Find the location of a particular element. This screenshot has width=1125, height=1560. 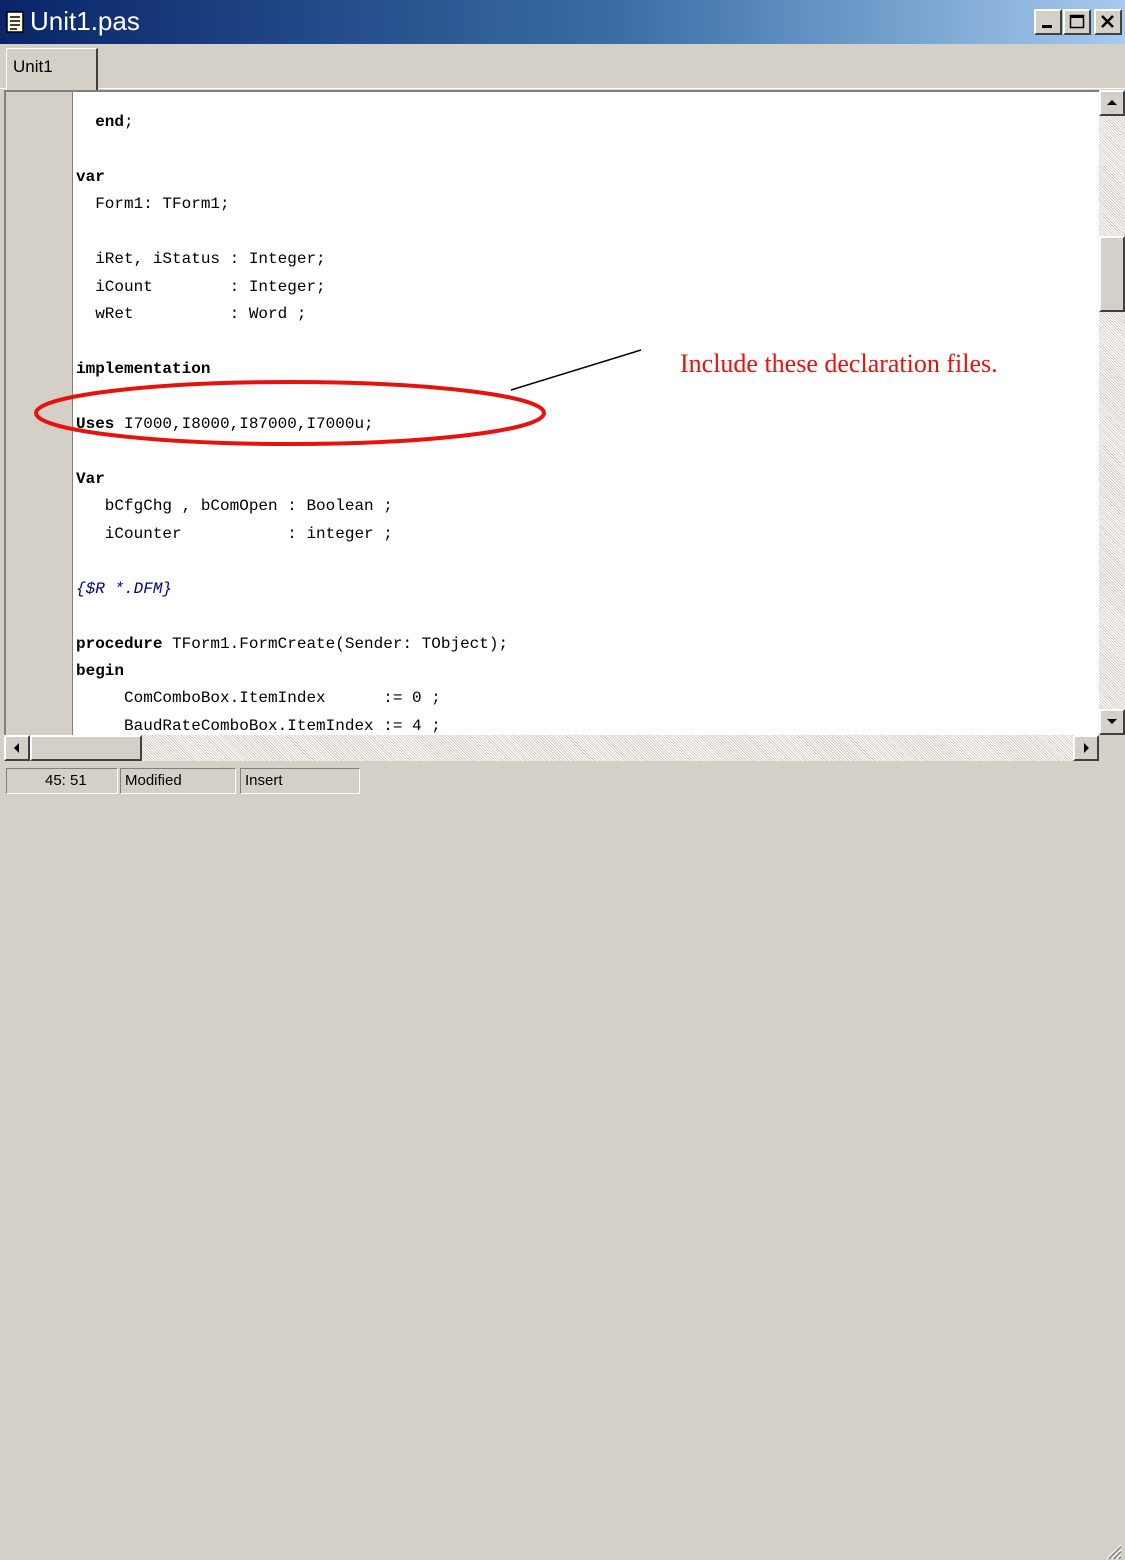

scroll-left-arrow-icon is located at coordinates (16, 748).